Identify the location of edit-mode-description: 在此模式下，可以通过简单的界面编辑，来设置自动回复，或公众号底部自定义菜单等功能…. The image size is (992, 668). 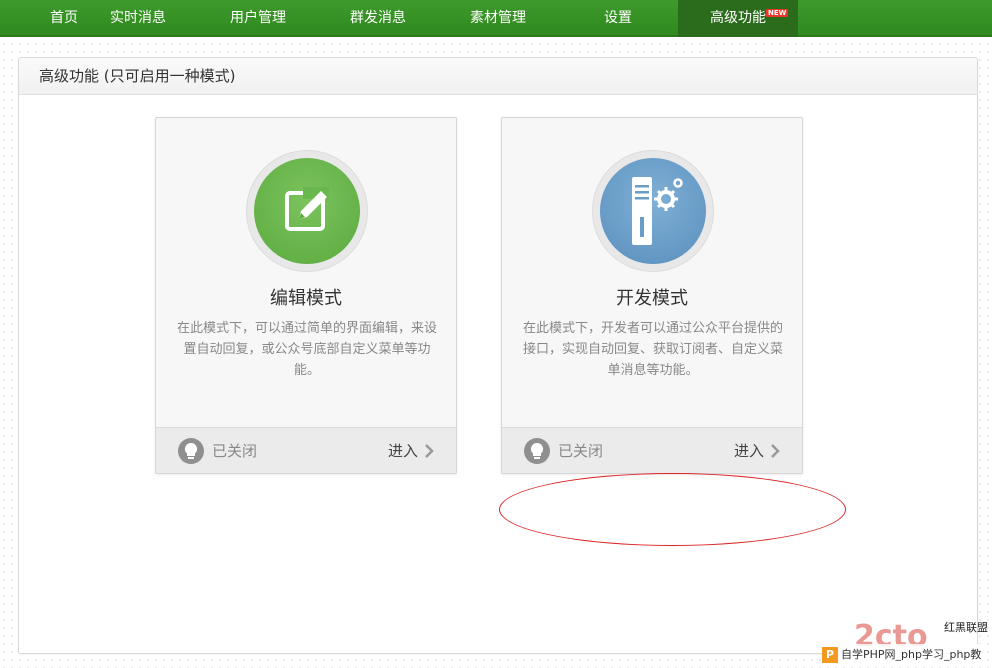
(306, 349).